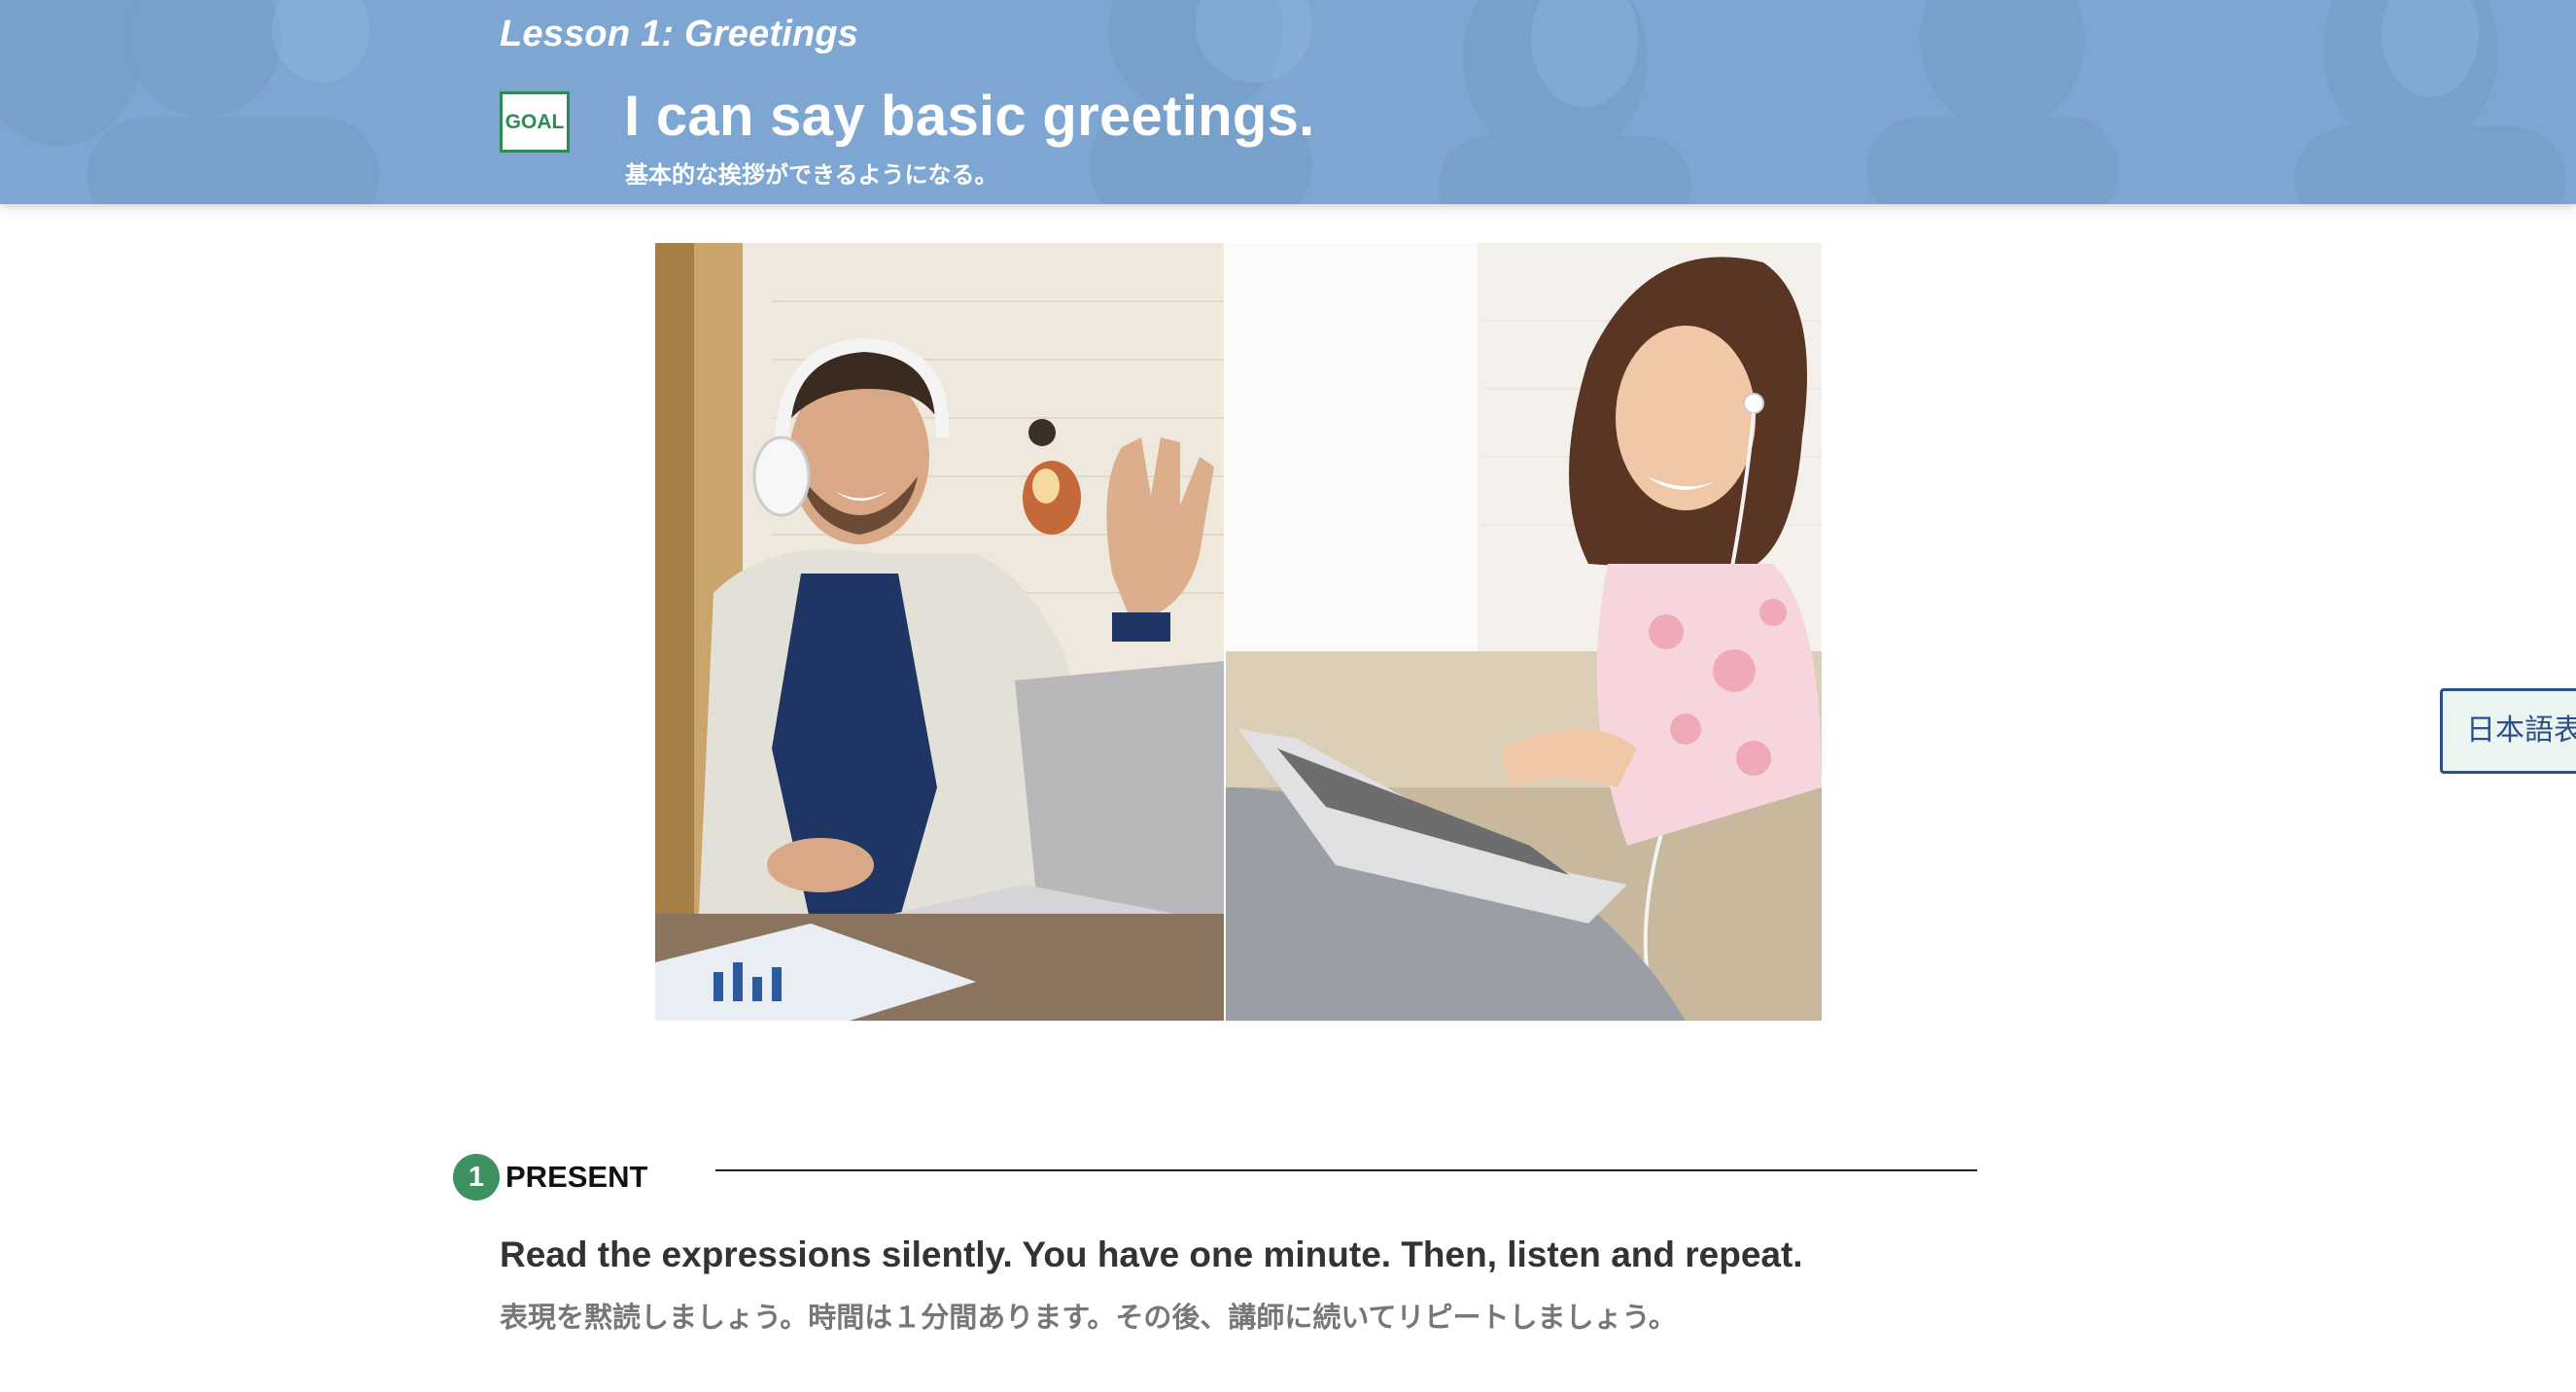  What do you see at coordinates (811, 175) in the screenshot?
I see `goal-subtitle-jp: 基本的な挨拶ができるようになる。` at bounding box center [811, 175].